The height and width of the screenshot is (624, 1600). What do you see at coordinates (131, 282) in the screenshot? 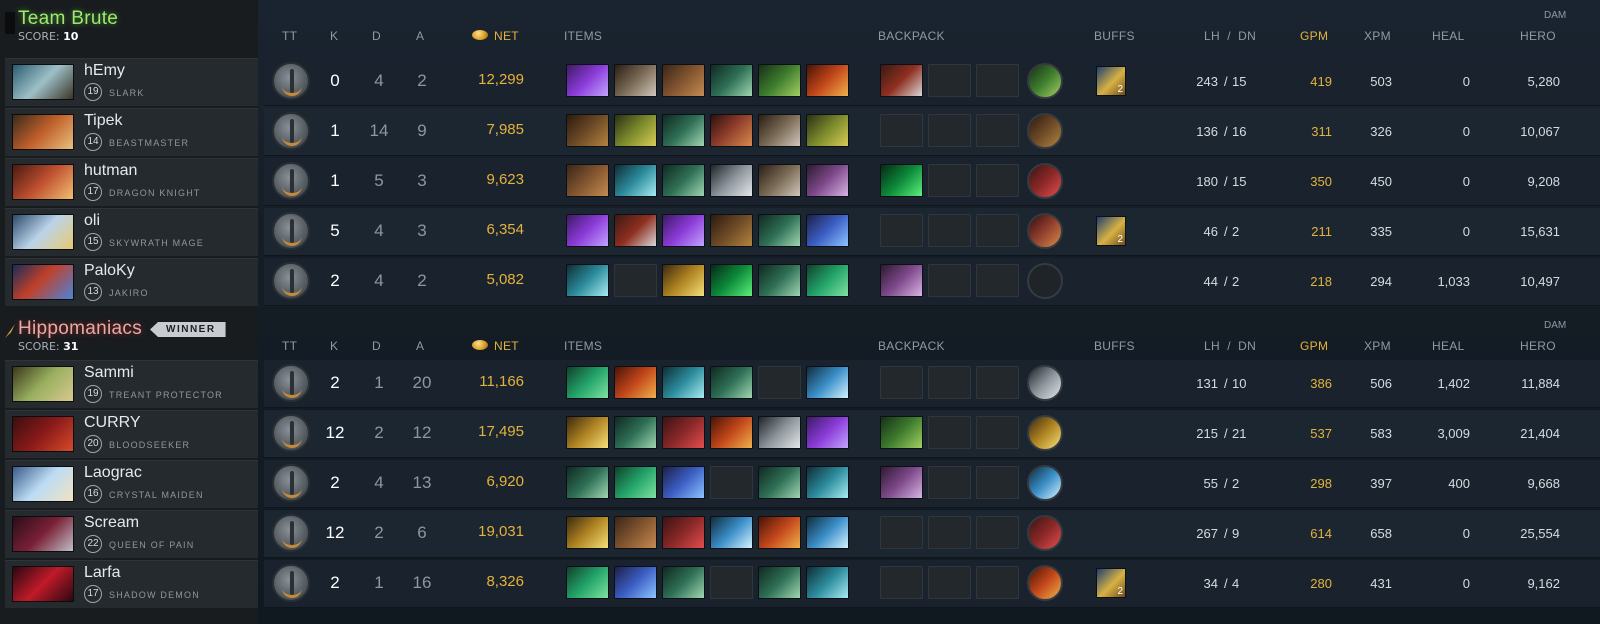
I see `player-card: PaloKy 13 JAKIRO` at bounding box center [131, 282].